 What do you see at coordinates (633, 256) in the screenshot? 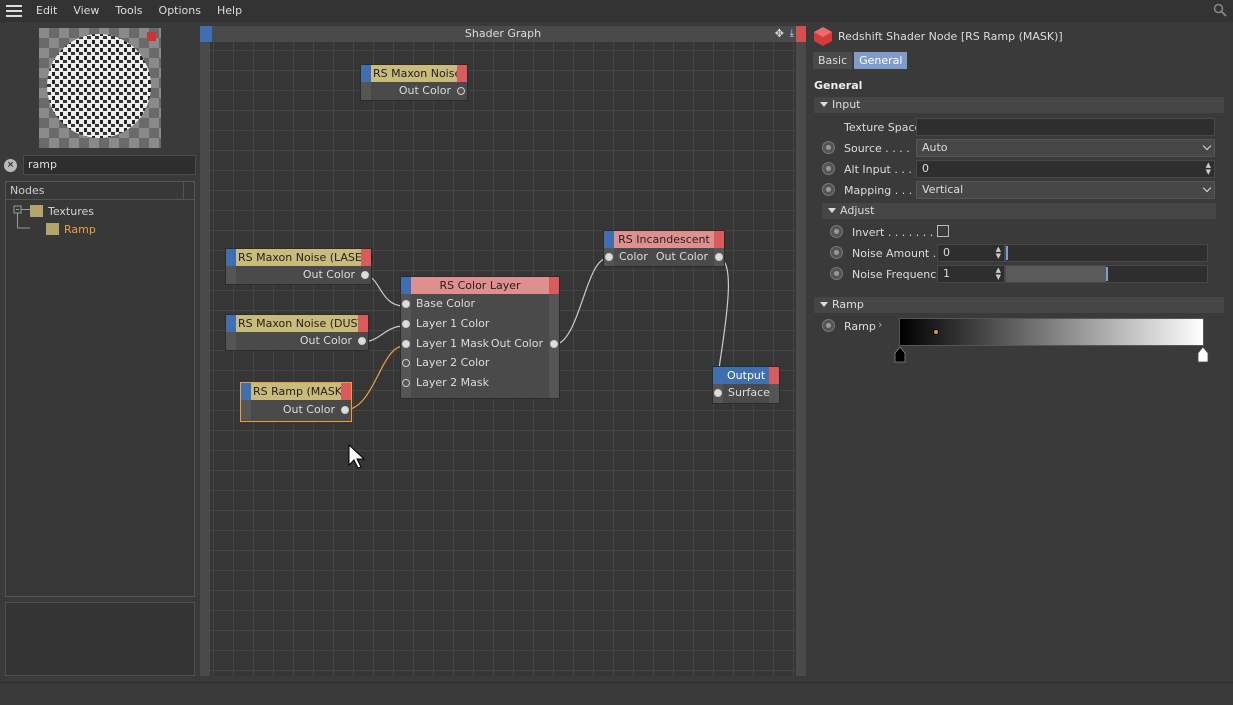
I see `port-label: Color` at bounding box center [633, 256].